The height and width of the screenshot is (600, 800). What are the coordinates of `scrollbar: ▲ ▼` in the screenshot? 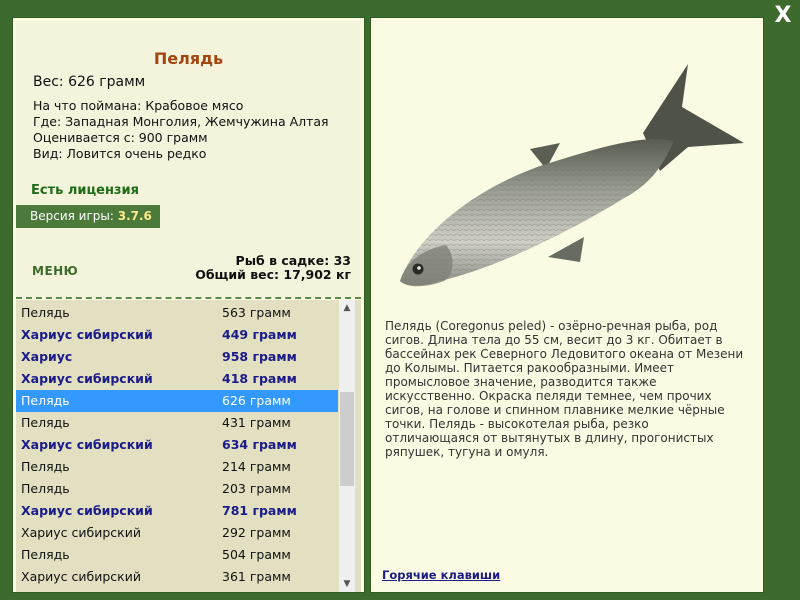 It's located at (347, 446).